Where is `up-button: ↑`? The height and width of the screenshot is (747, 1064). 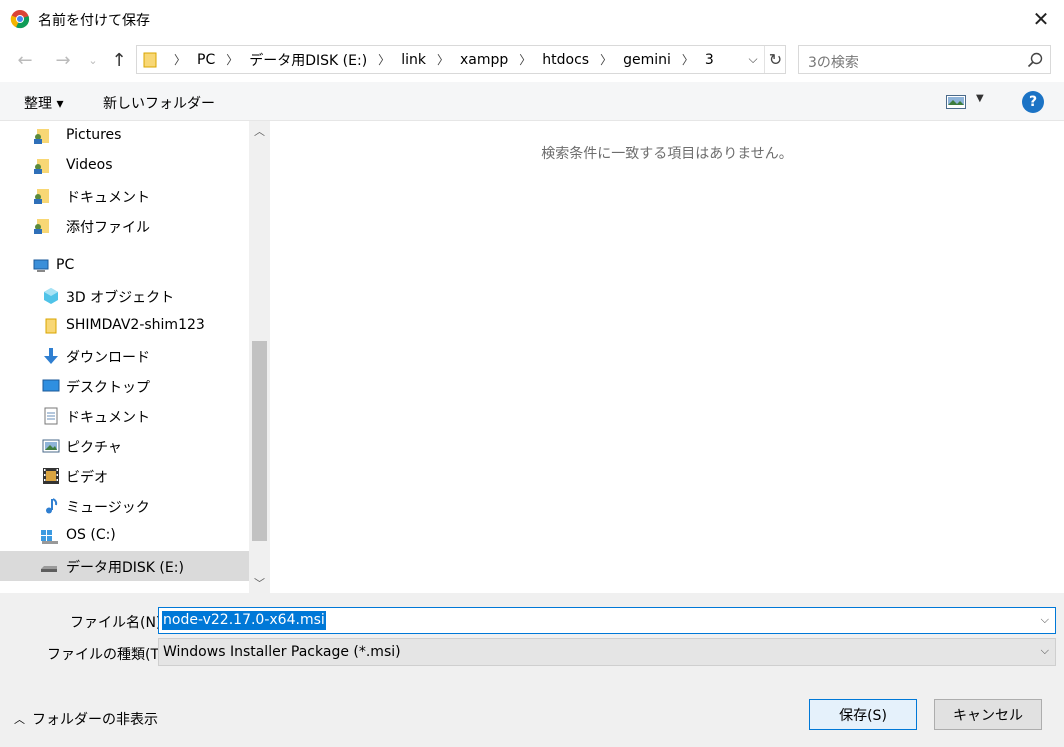 up-button: ↑ is located at coordinates (119, 60).